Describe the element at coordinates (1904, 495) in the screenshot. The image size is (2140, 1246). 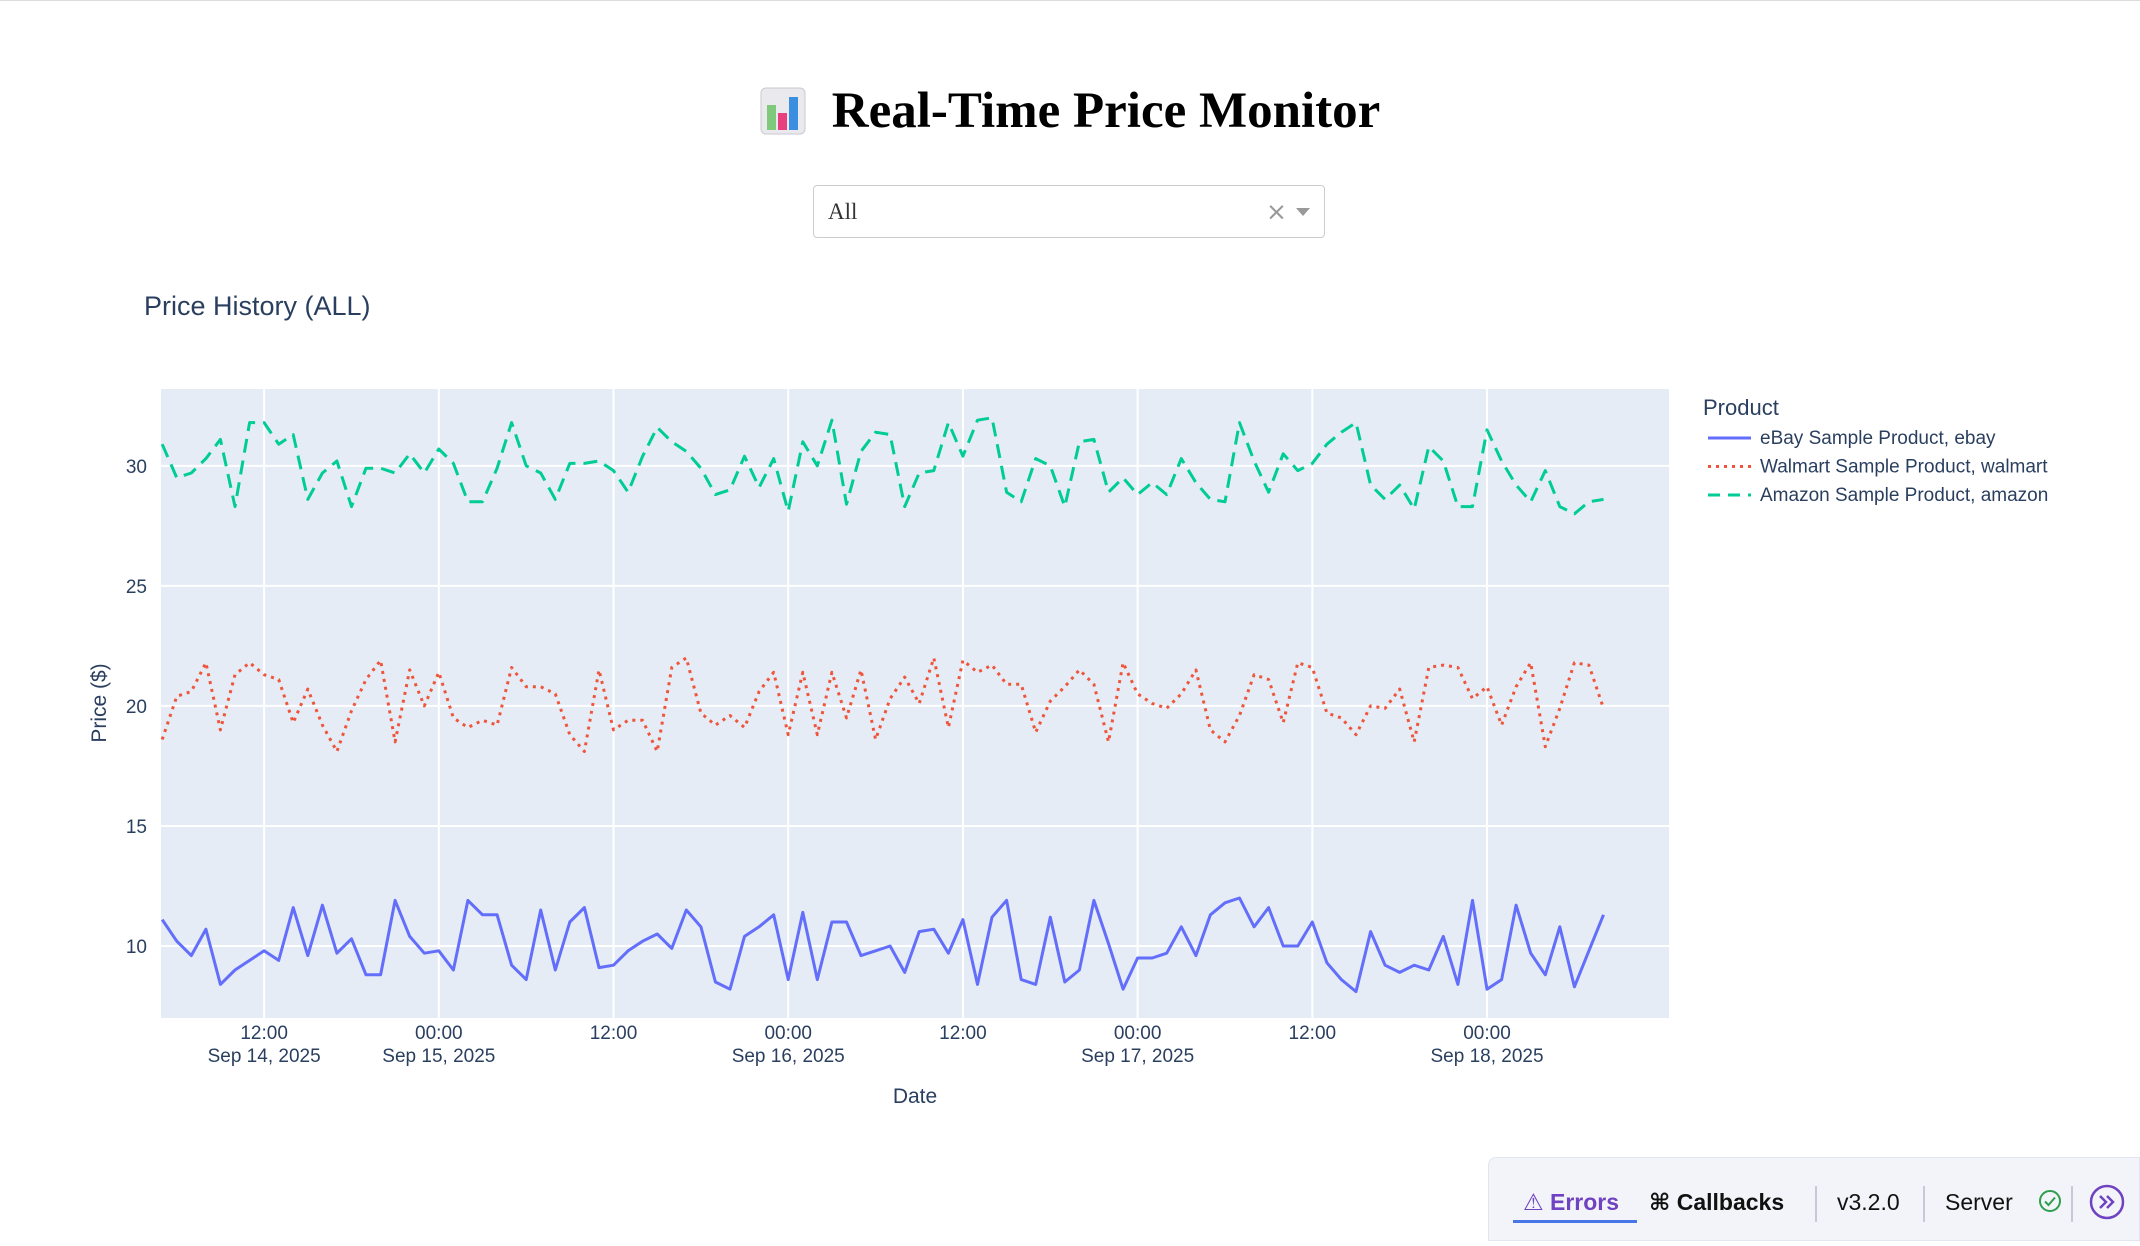
I see `legend-item-label: Amazon Sample Product, amazon` at that location.